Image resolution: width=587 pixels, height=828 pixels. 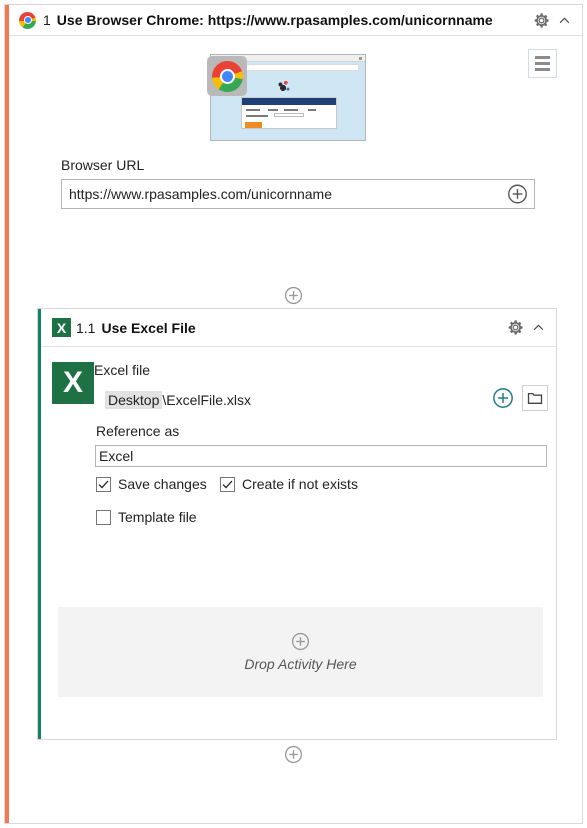 I want to click on excel-file-path-input: Desktop \ExcelFile.xlsx, so click(x=296, y=400).